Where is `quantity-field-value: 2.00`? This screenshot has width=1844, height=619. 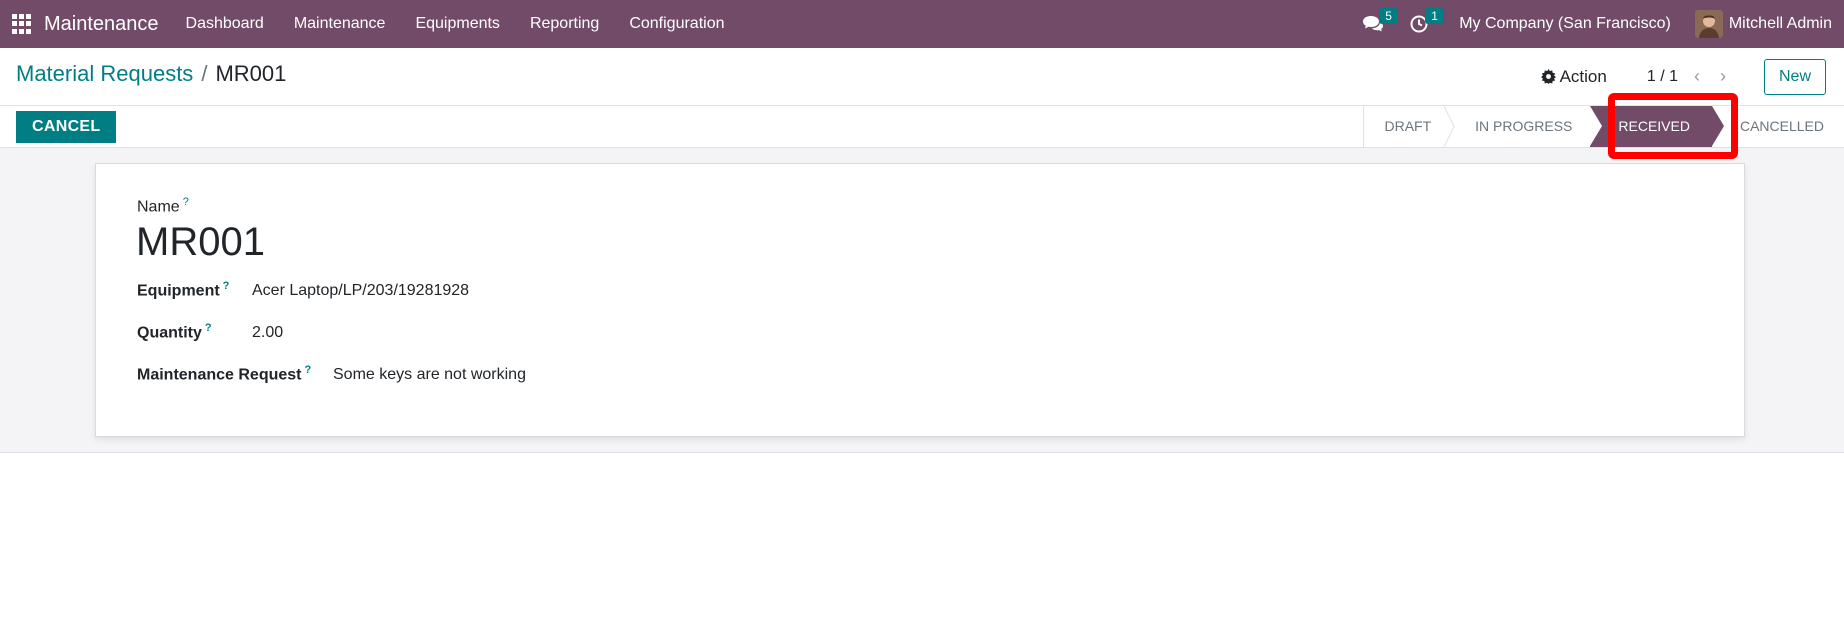
quantity-field-value: 2.00 is located at coordinates (267, 333).